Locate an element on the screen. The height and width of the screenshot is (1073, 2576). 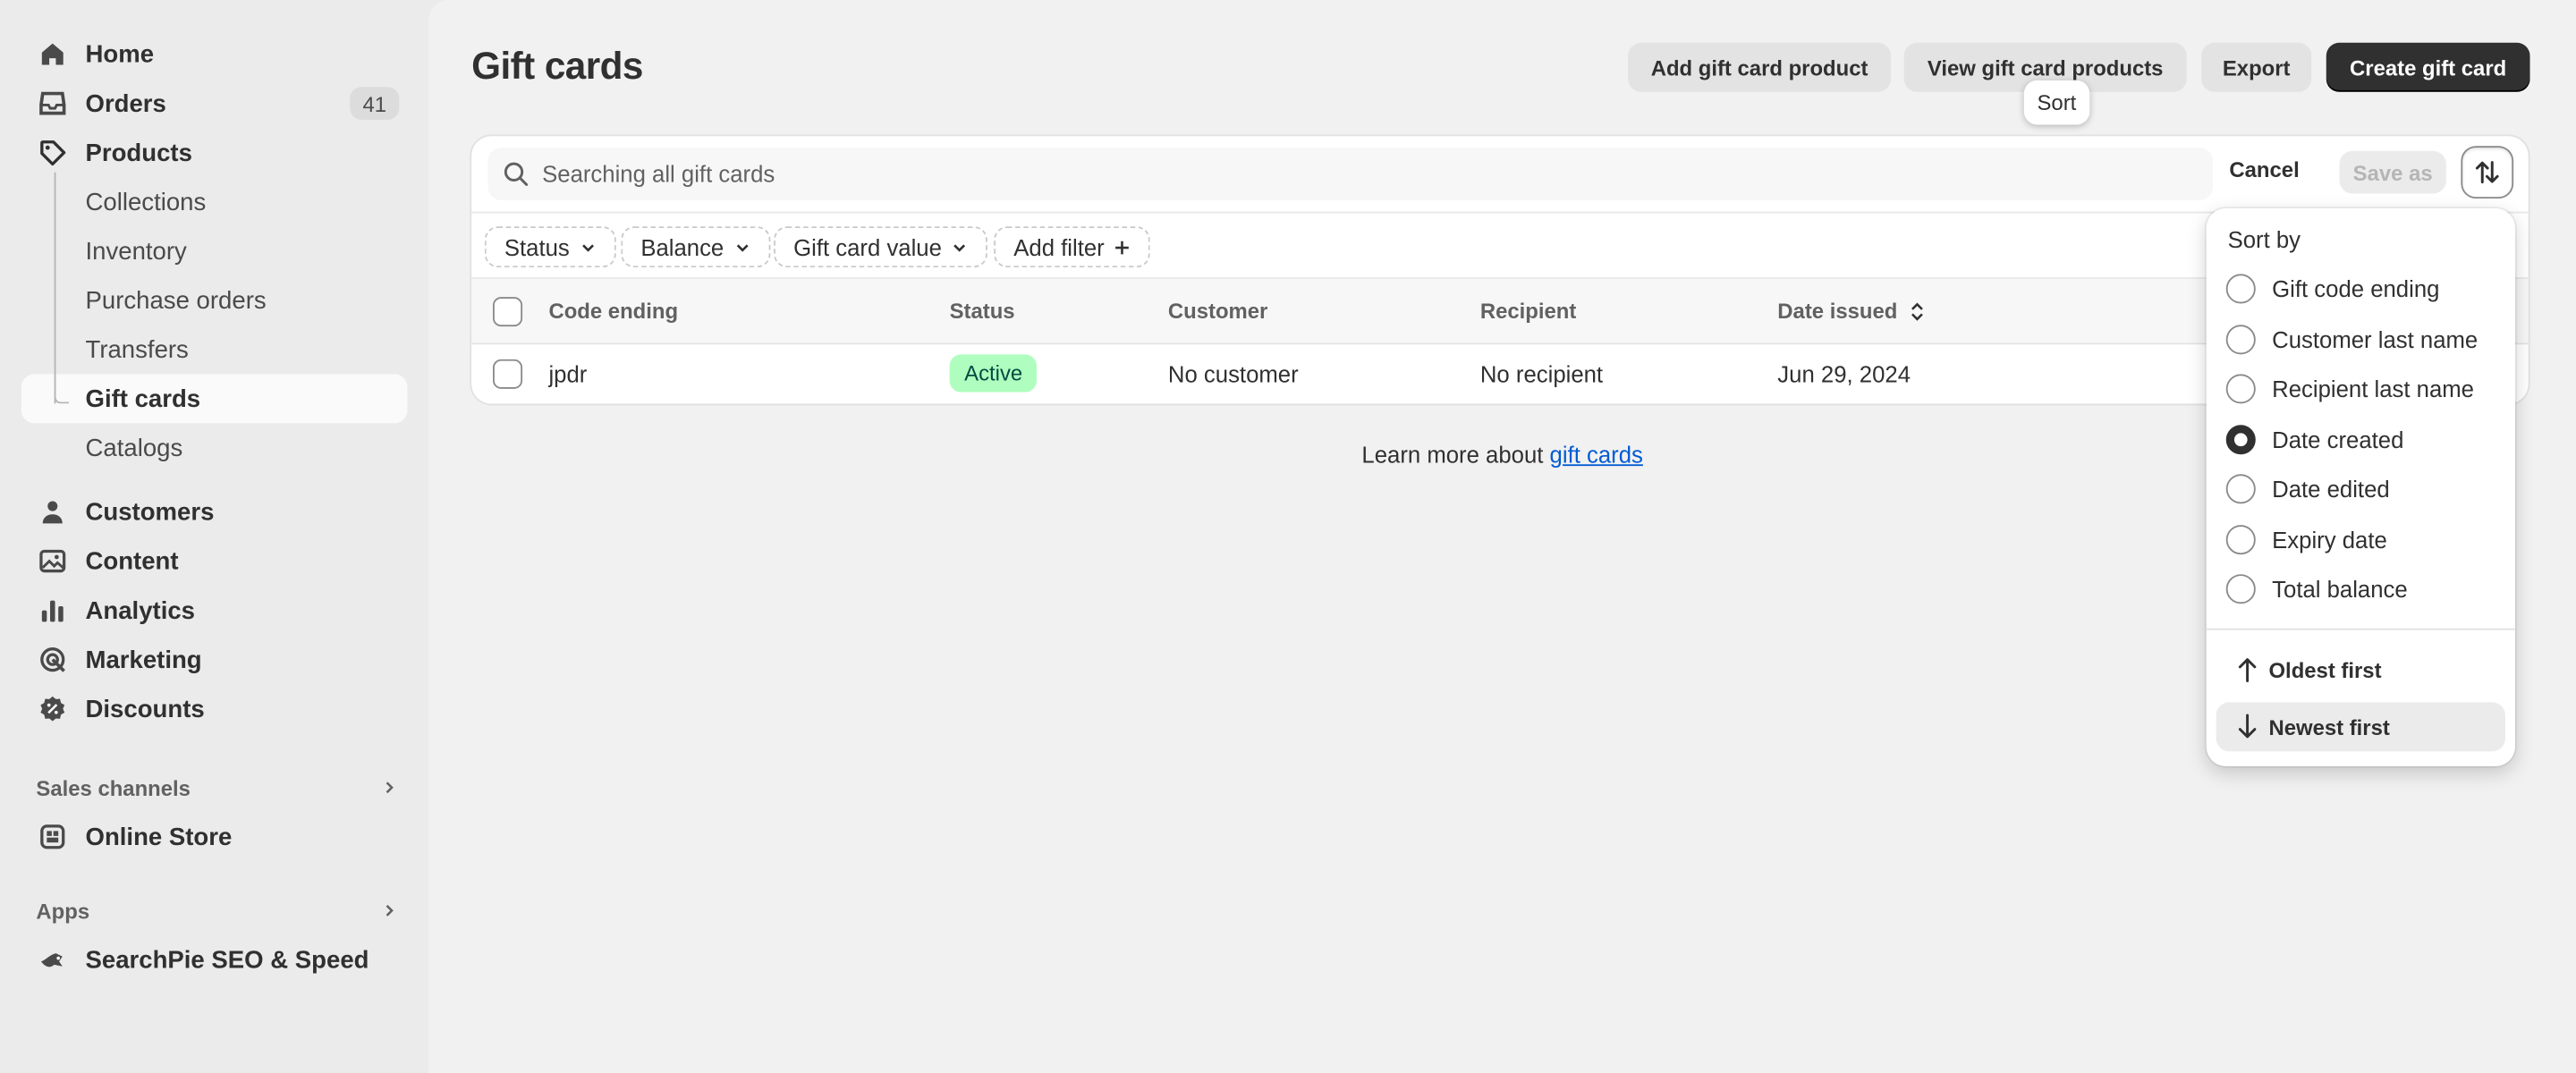
column-header-code-ending: Code ending is located at coordinates (613, 311).